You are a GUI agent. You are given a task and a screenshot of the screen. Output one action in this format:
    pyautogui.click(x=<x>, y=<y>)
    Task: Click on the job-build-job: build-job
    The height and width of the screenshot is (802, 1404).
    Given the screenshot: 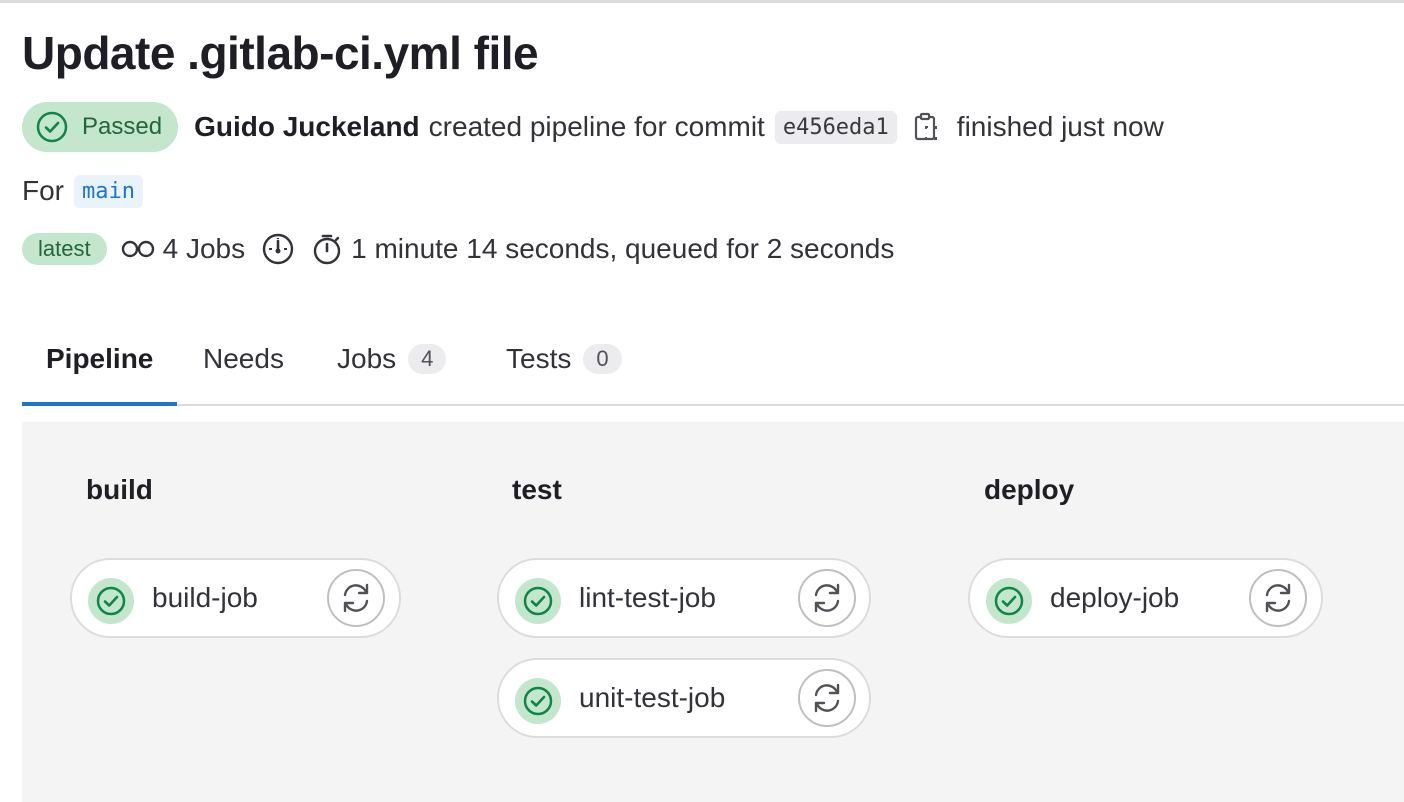 What is the action you would take?
    pyautogui.click(x=235, y=598)
    